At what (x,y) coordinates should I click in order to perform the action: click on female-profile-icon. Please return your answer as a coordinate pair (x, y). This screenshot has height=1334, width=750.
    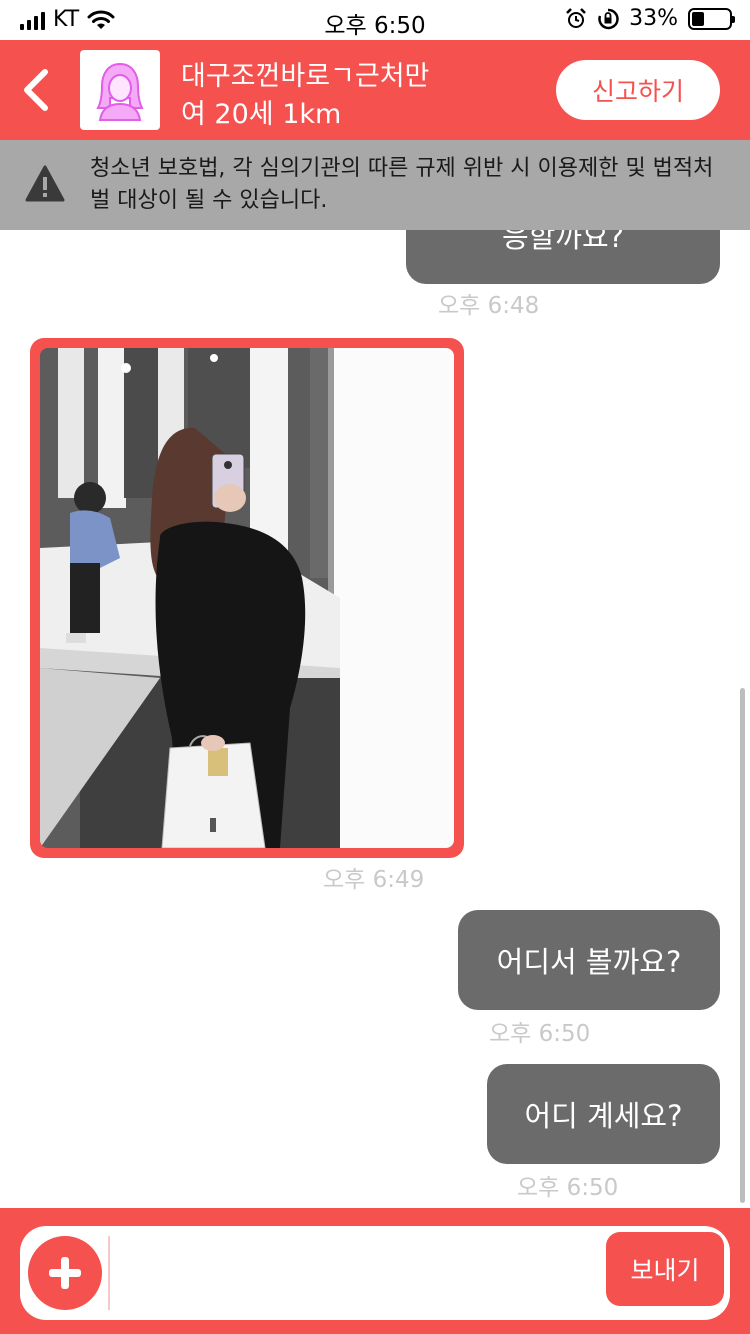
    Looking at the image, I should click on (120, 91).